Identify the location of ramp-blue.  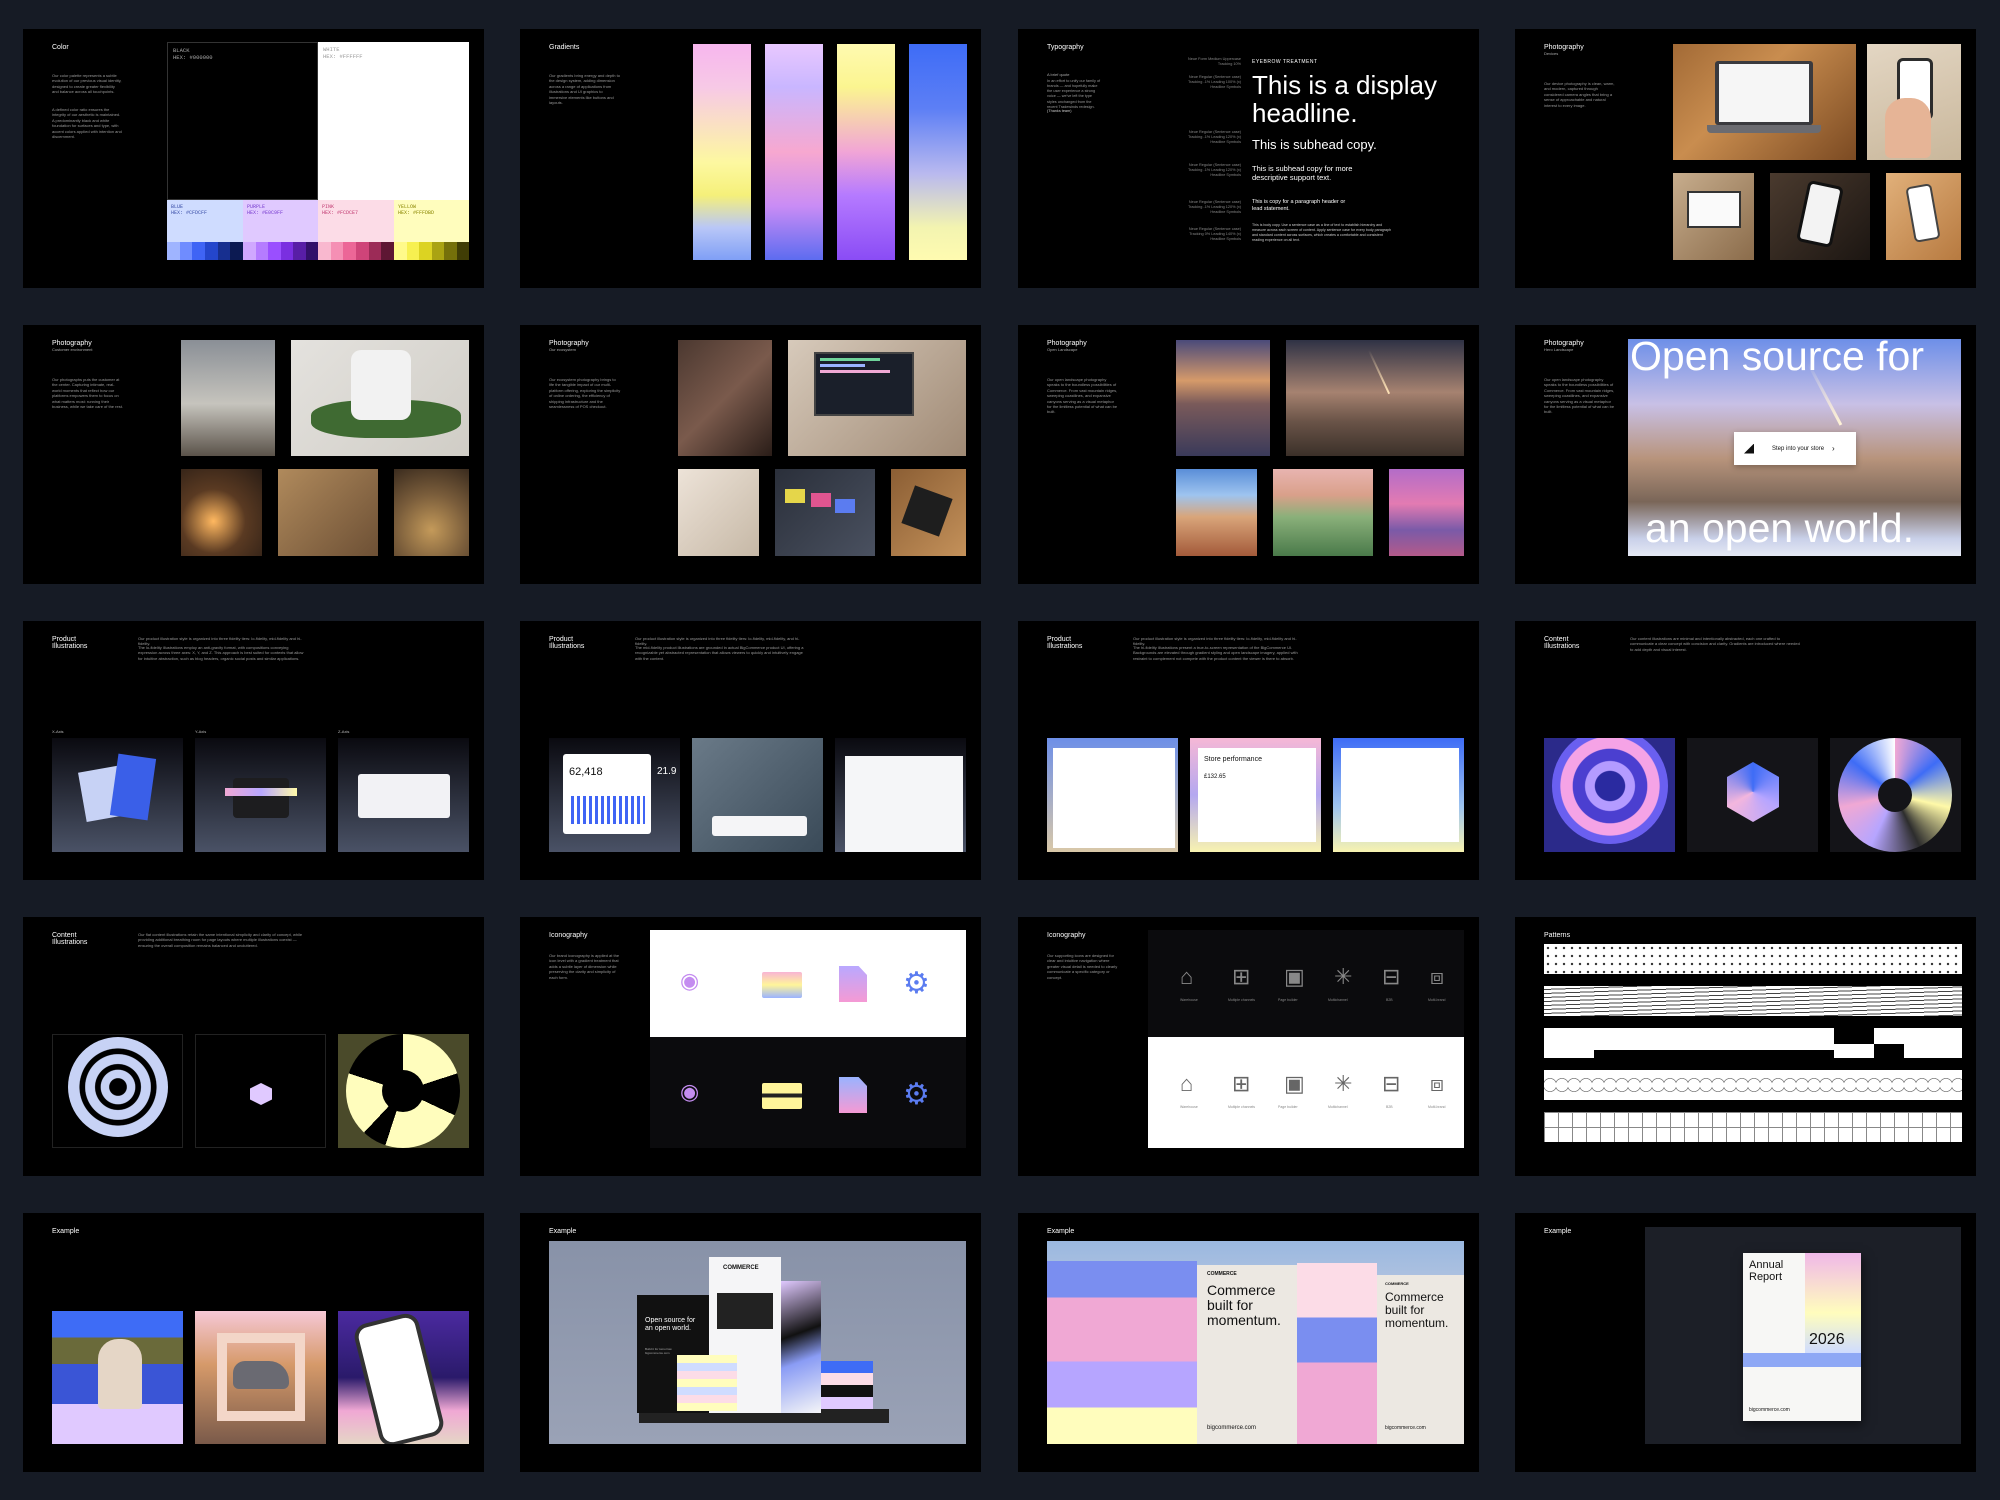
(205, 251).